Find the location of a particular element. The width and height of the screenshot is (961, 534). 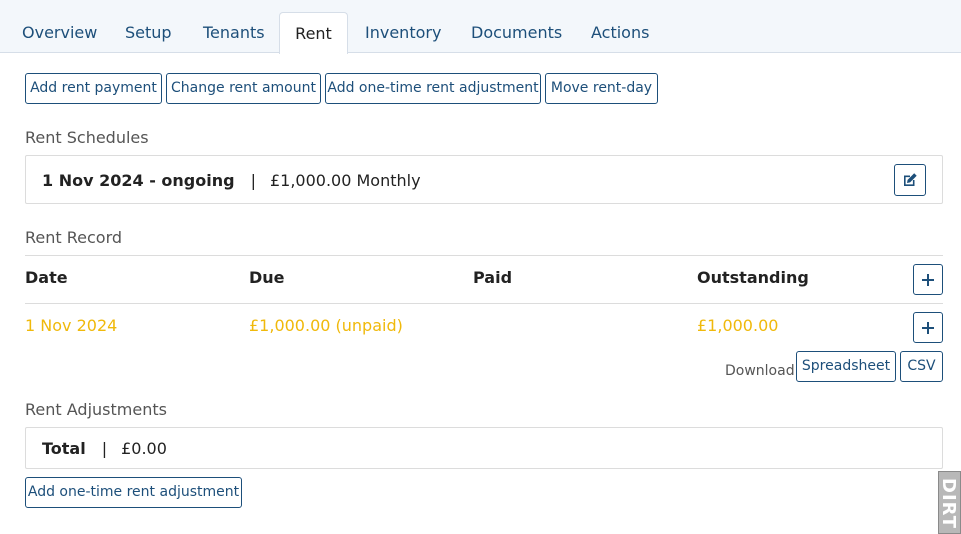

column-header-paid: Paid is located at coordinates (493, 277).